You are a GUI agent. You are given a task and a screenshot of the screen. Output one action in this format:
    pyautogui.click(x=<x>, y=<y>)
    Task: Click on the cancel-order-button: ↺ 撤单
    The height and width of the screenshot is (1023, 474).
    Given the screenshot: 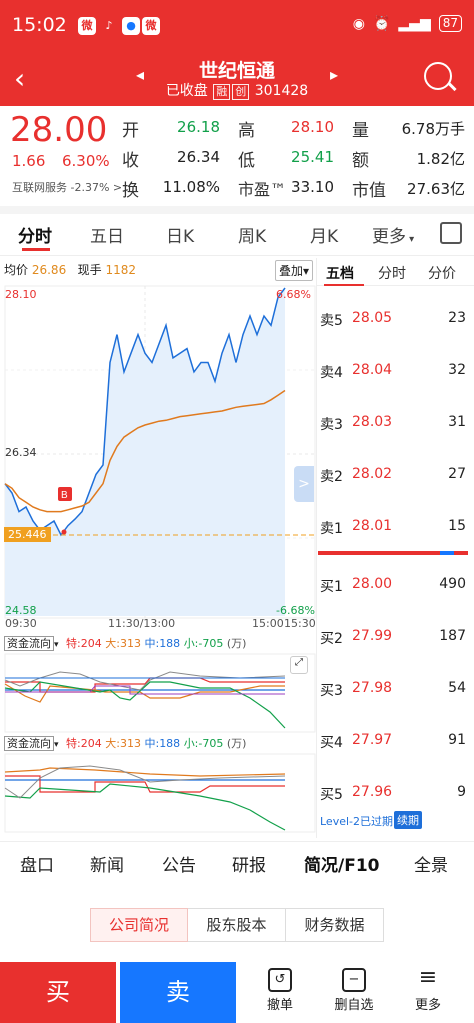 What is the action you would take?
    pyautogui.click(x=280, y=989)
    